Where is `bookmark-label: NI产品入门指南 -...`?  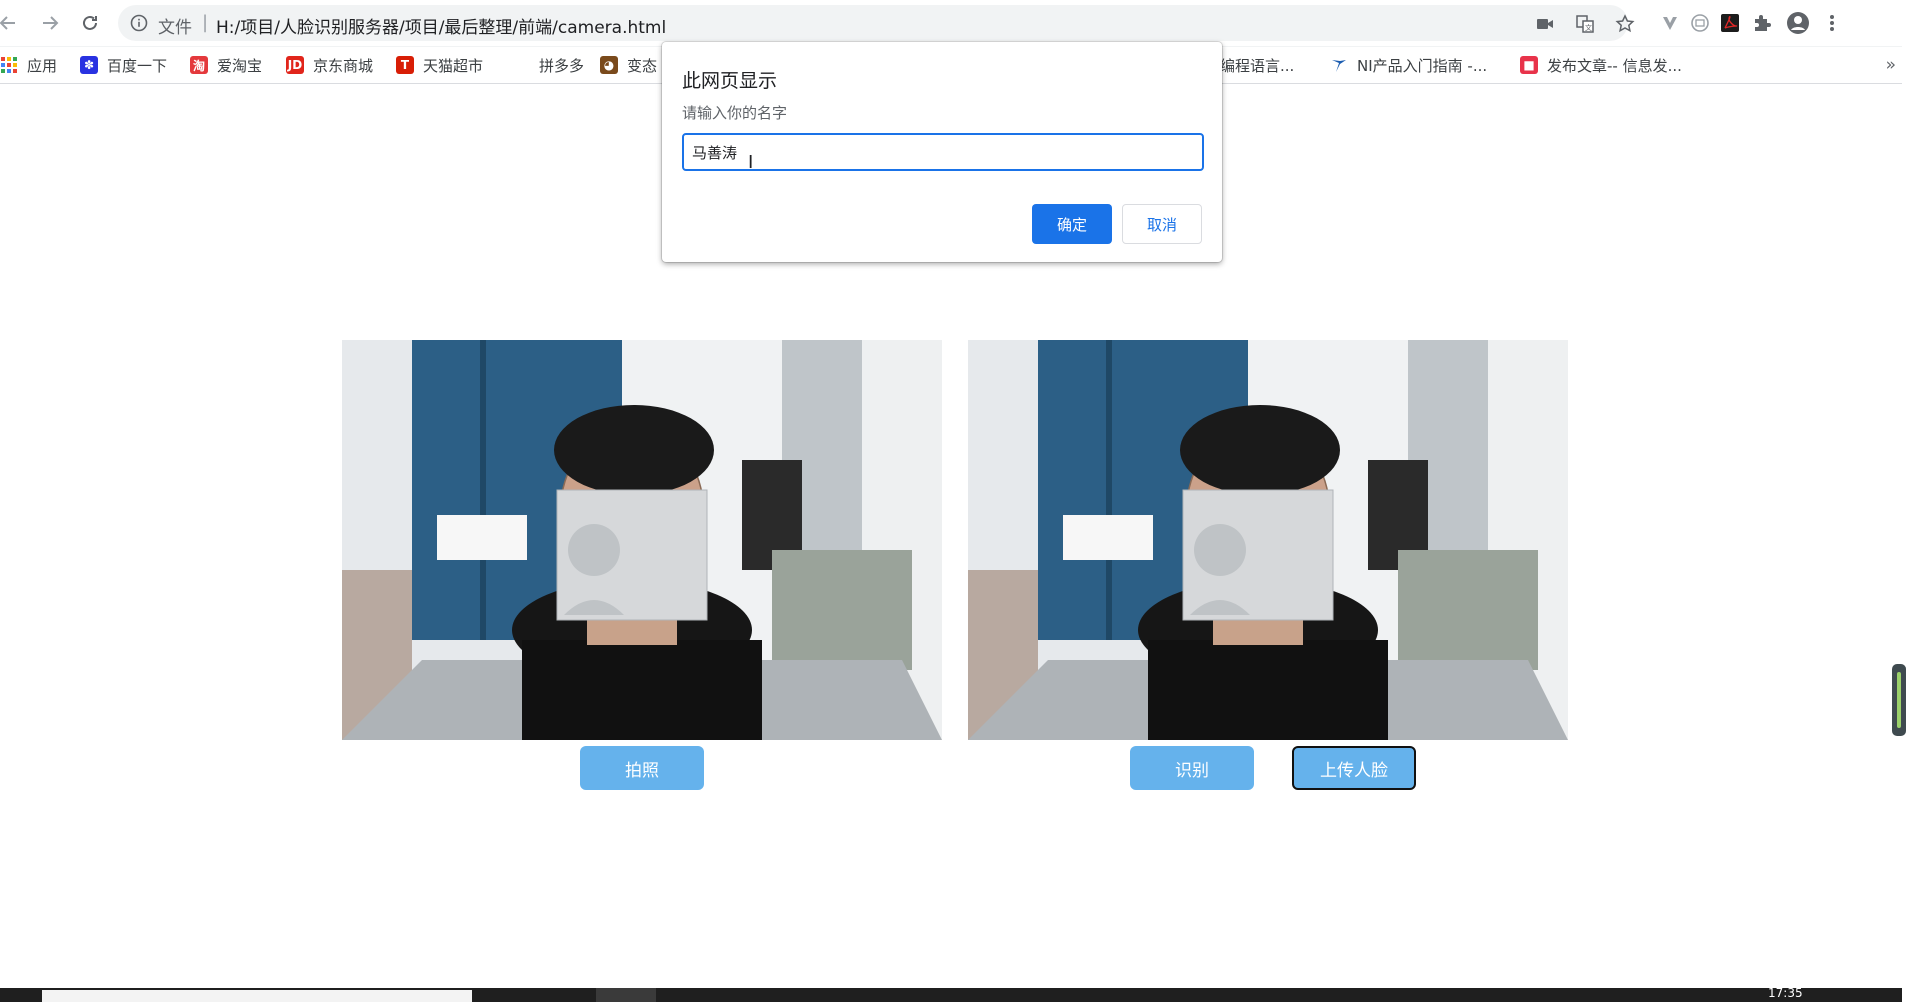
bookmark-label: NI产品入门指南 -... is located at coordinates (1422, 65).